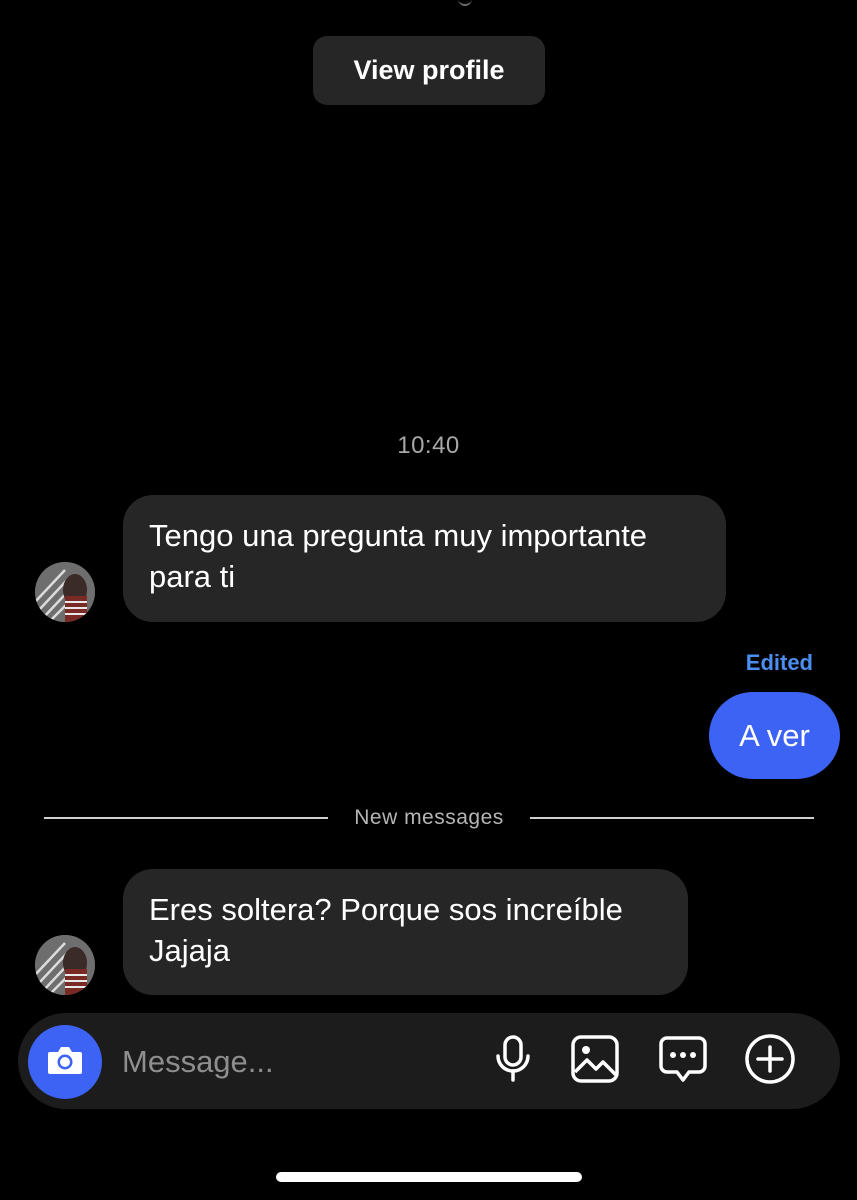 Image resolution: width=857 pixels, height=1200 pixels. I want to click on view-profile-button: View profile, so click(429, 70).